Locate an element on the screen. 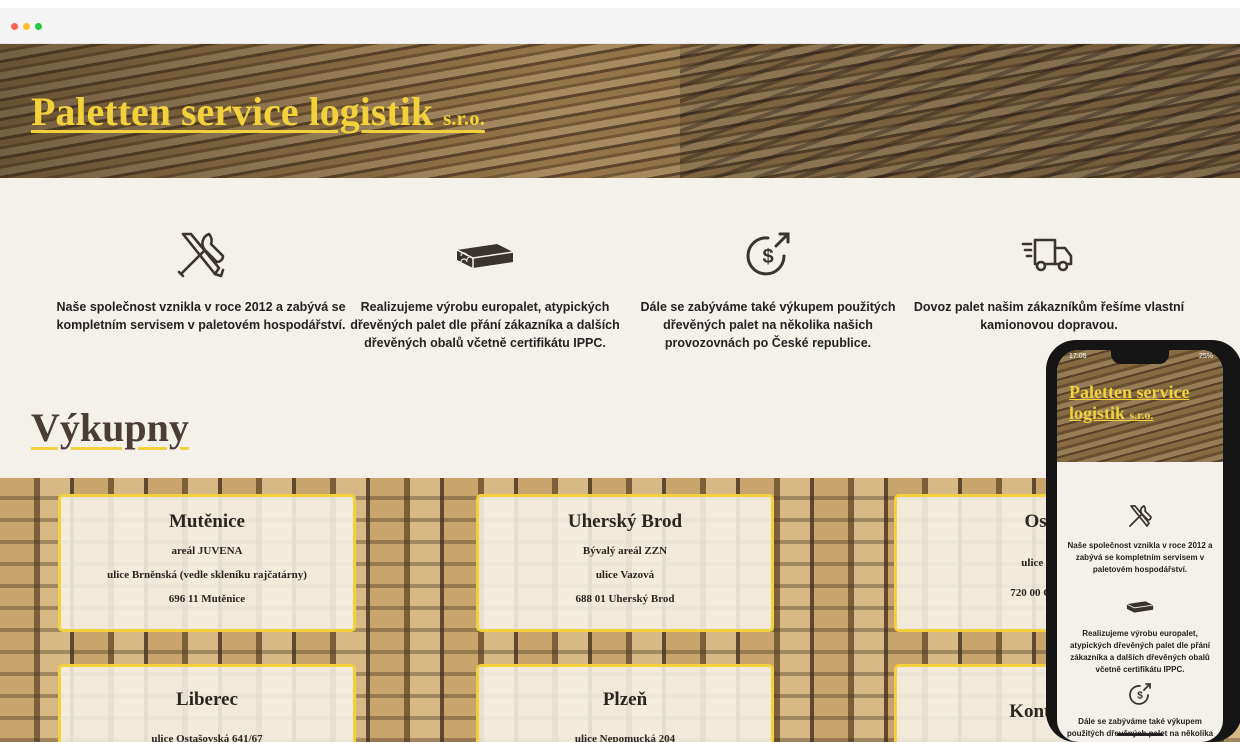 The height and width of the screenshot is (742, 1240). site-title: Paletten service logistik s.r.o. is located at coordinates (258, 111).